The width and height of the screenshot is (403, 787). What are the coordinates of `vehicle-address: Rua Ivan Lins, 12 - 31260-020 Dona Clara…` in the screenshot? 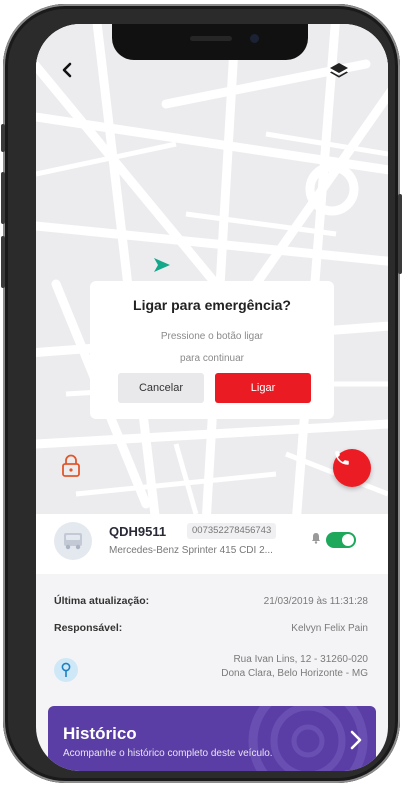 It's located at (294, 667).